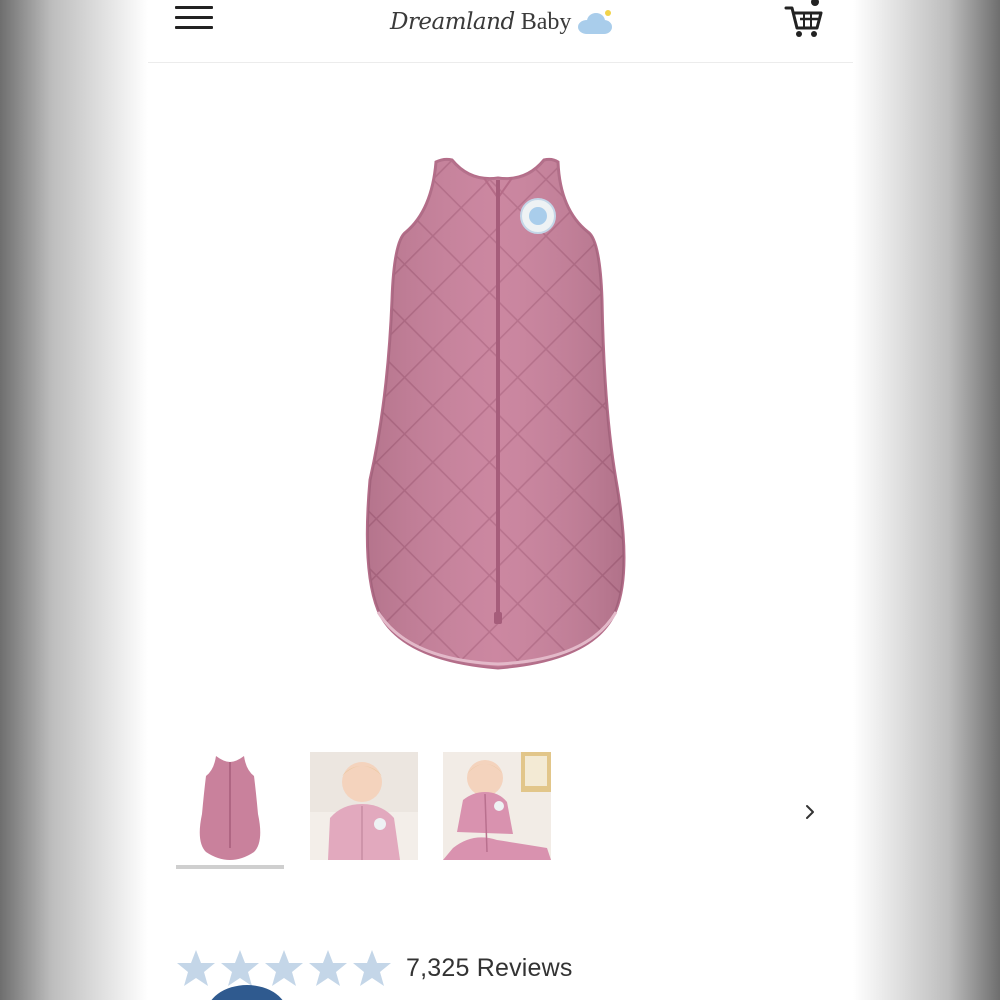 This screenshot has height=1000, width=1000. Describe the element at coordinates (546, 21) in the screenshot. I see `brand-logo-word: Baby` at that location.